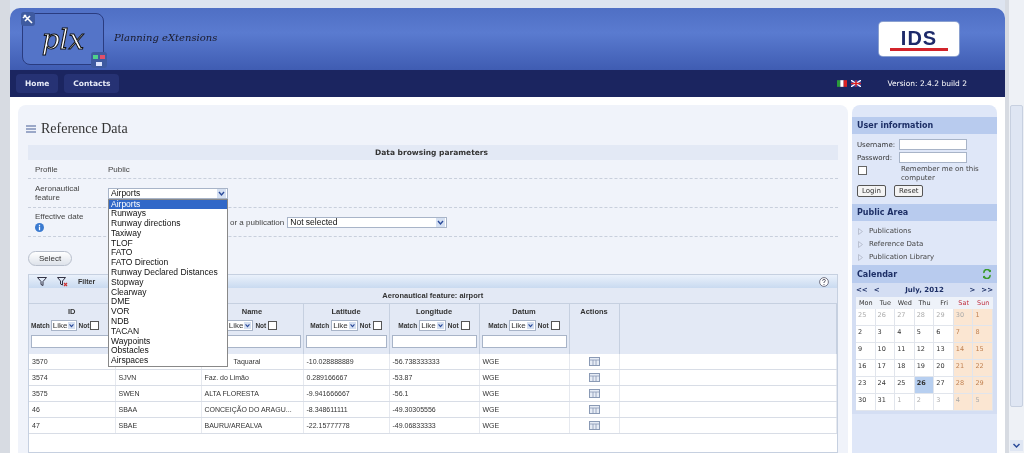 The width and height of the screenshot is (1024, 453). I want to click on dropdown-option: TLOF, so click(168, 243).